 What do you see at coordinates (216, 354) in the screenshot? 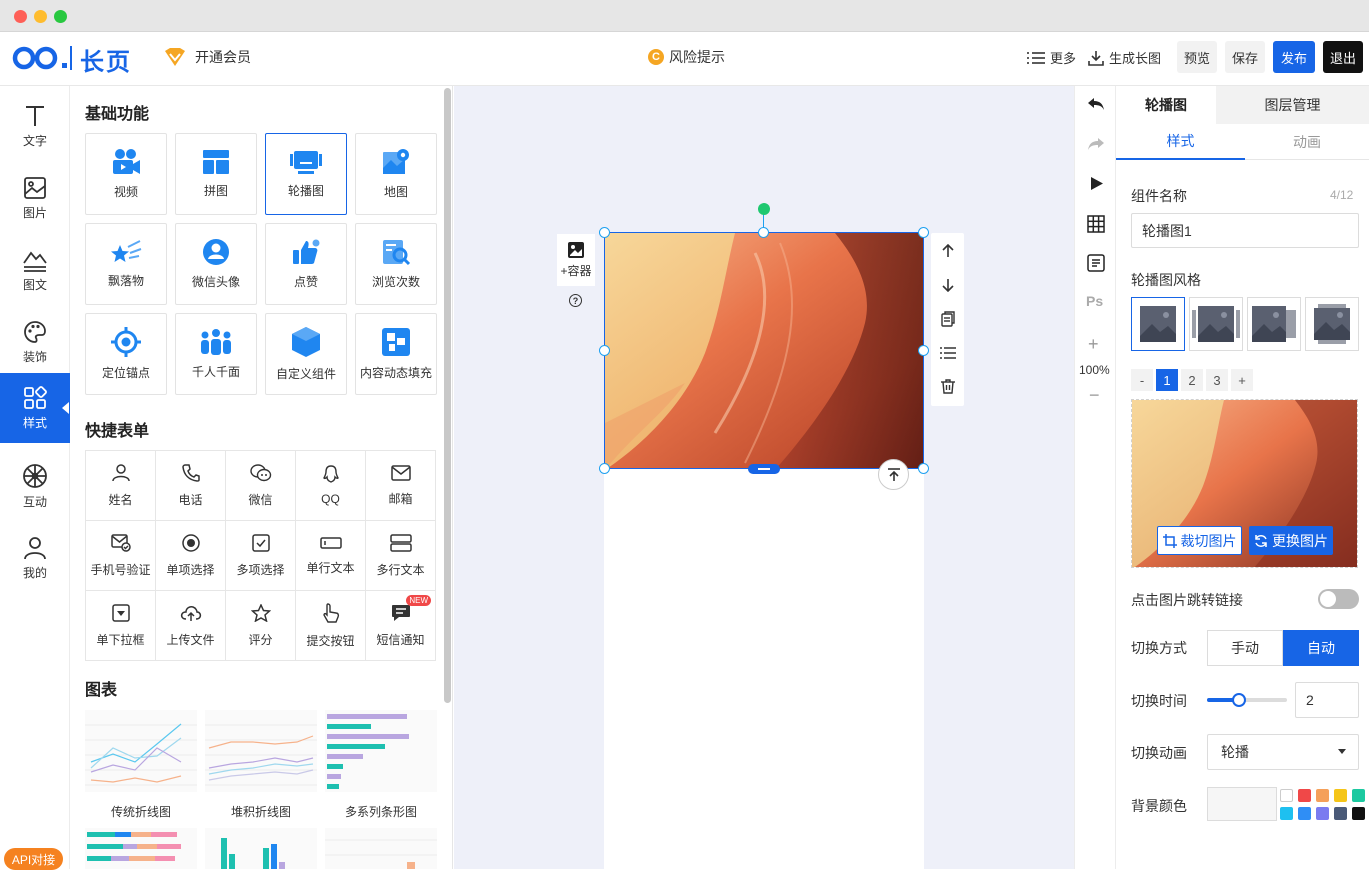
I see `component-personalize: 千人千面` at bounding box center [216, 354].